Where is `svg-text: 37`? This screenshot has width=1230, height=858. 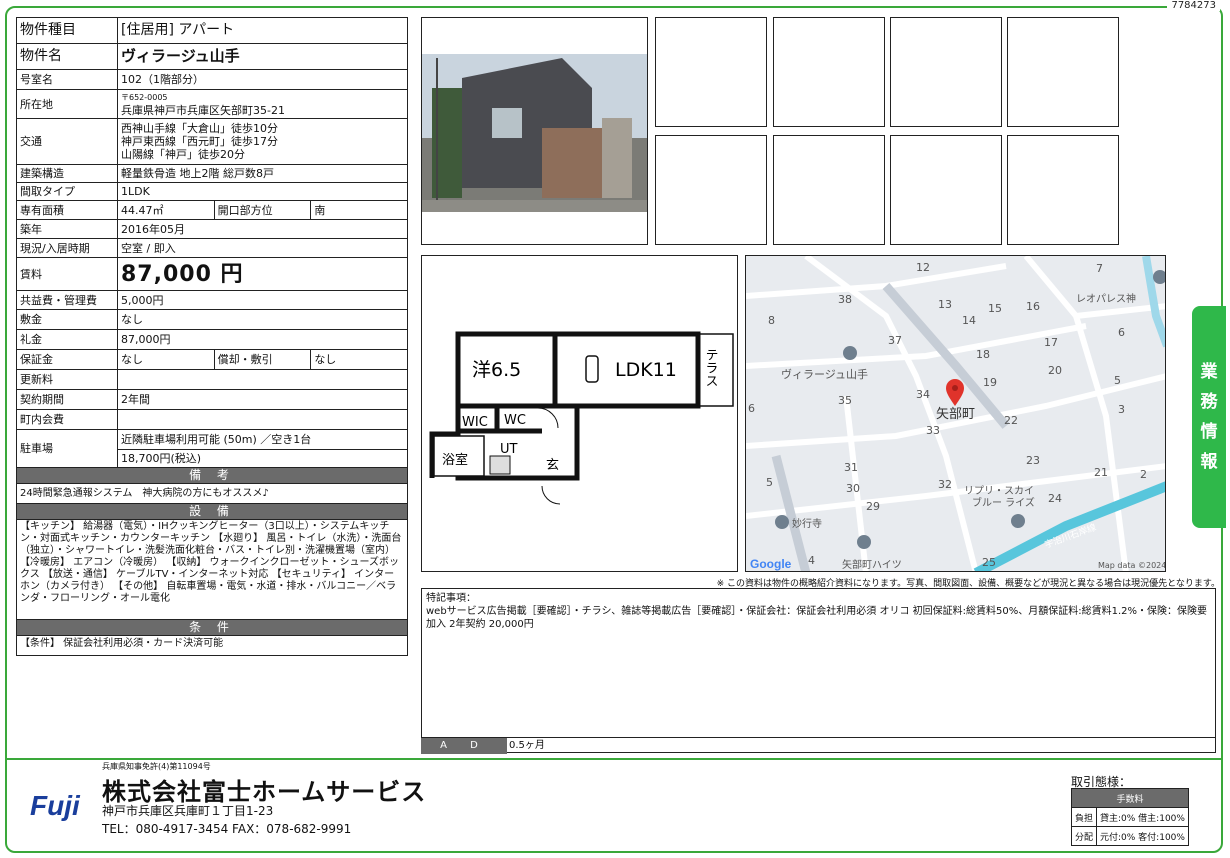 svg-text: 37 is located at coordinates (895, 340).